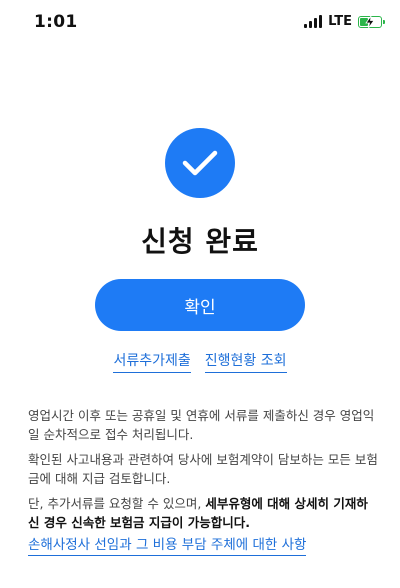  Describe the element at coordinates (245, 361) in the screenshot. I see `check-status-link: 진행현황 조회` at that location.